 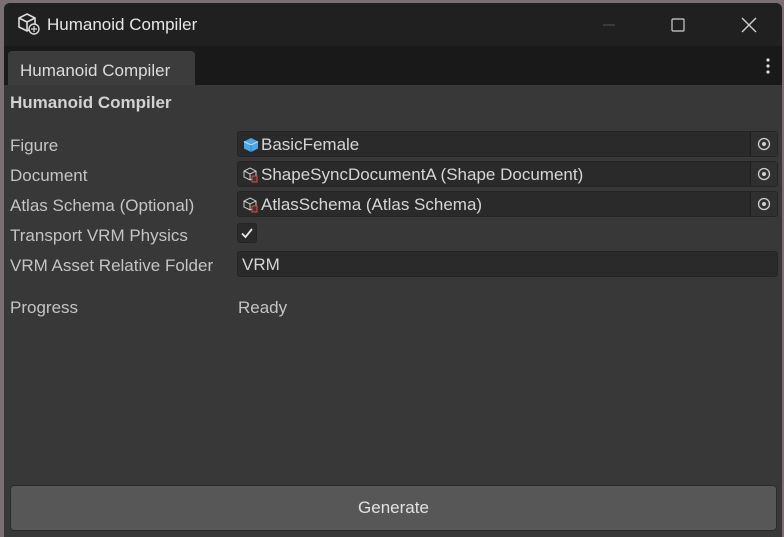 I want to click on more-options-icon, so click(x=768, y=66).